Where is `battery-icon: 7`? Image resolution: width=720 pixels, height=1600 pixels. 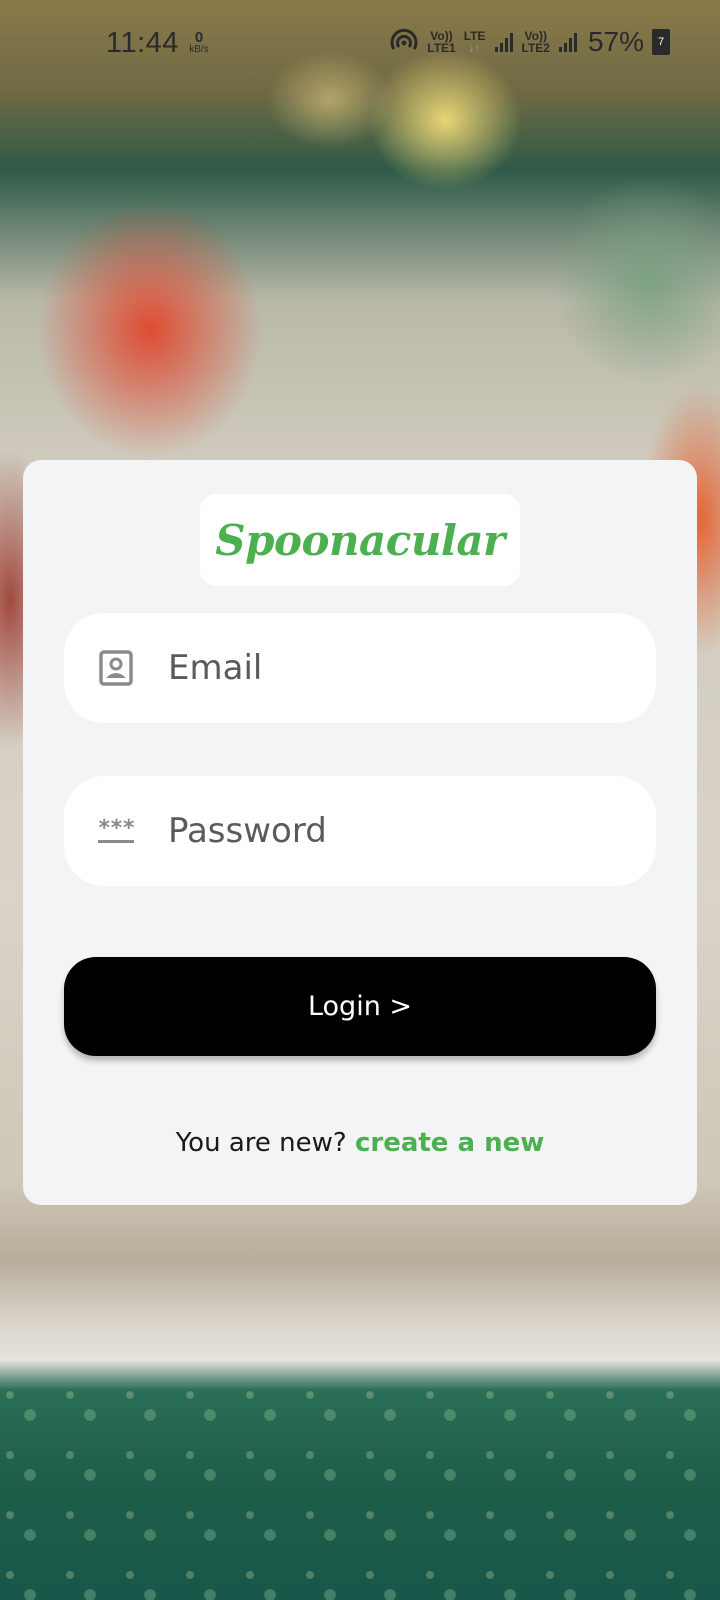 battery-icon: 7 is located at coordinates (661, 42).